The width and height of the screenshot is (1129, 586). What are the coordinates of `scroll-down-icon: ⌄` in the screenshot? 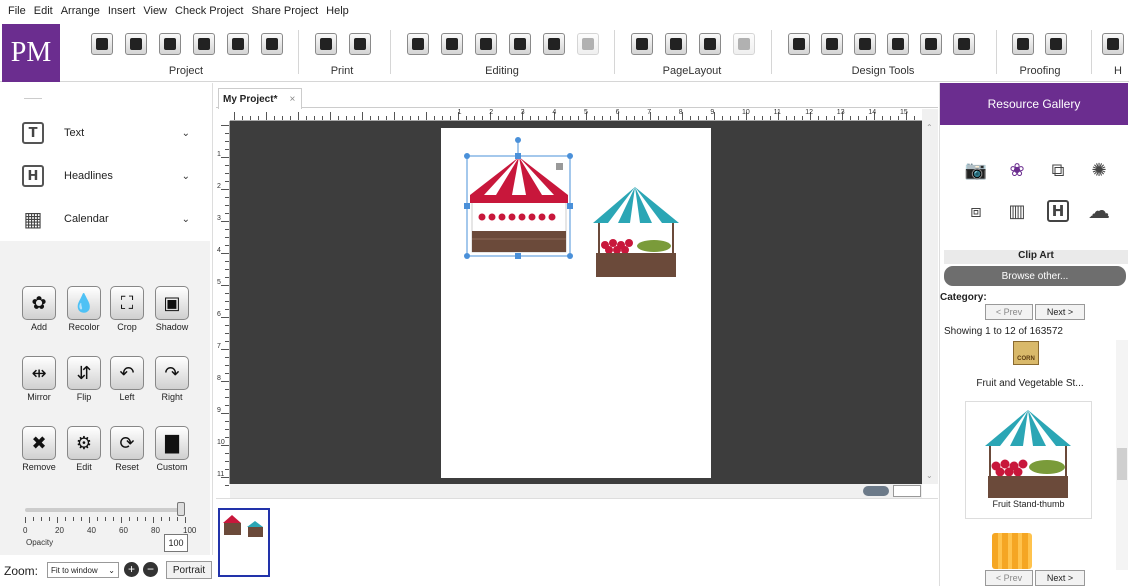 It's located at (929, 475).